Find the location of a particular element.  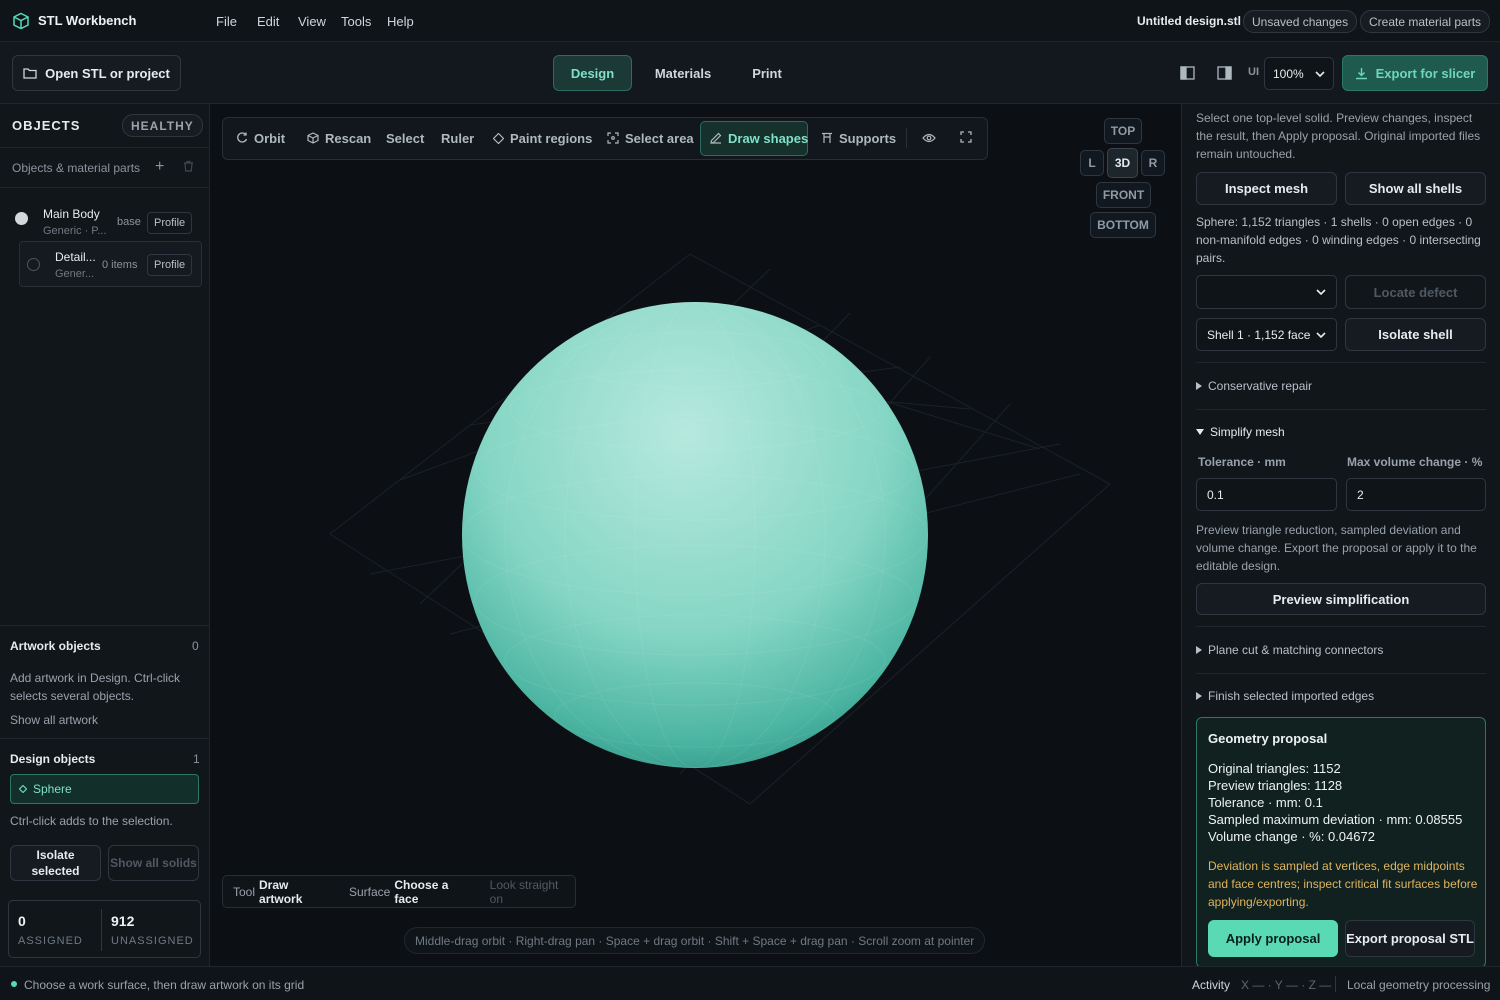

objects-subheading: Objects & material parts is located at coordinates (76, 168).